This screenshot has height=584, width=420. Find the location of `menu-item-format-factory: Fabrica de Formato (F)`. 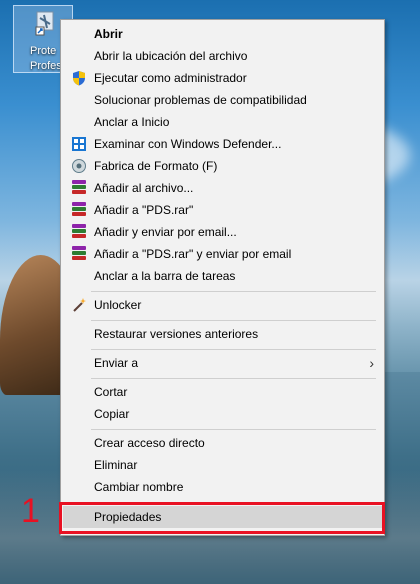

menu-item-format-factory: Fabrica de Formato (F) is located at coordinates (222, 166).